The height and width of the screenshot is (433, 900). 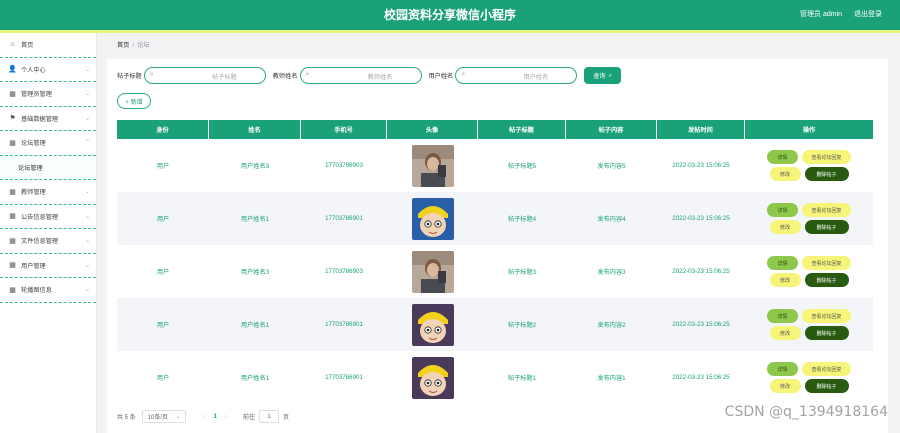 What do you see at coordinates (255, 166) in the screenshot?
I see `cell-name: 用户姓名3` at bounding box center [255, 166].